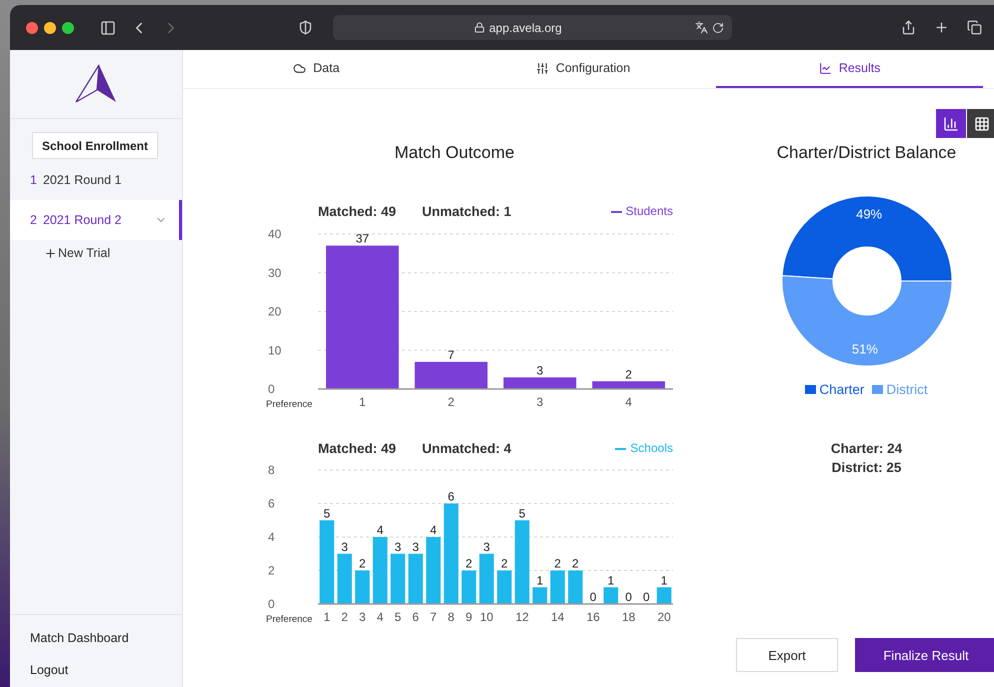 Image resolution: width=994 pixels, height=687 pixels. I want to click on axis-tick-label: 40, so click(275, 234).